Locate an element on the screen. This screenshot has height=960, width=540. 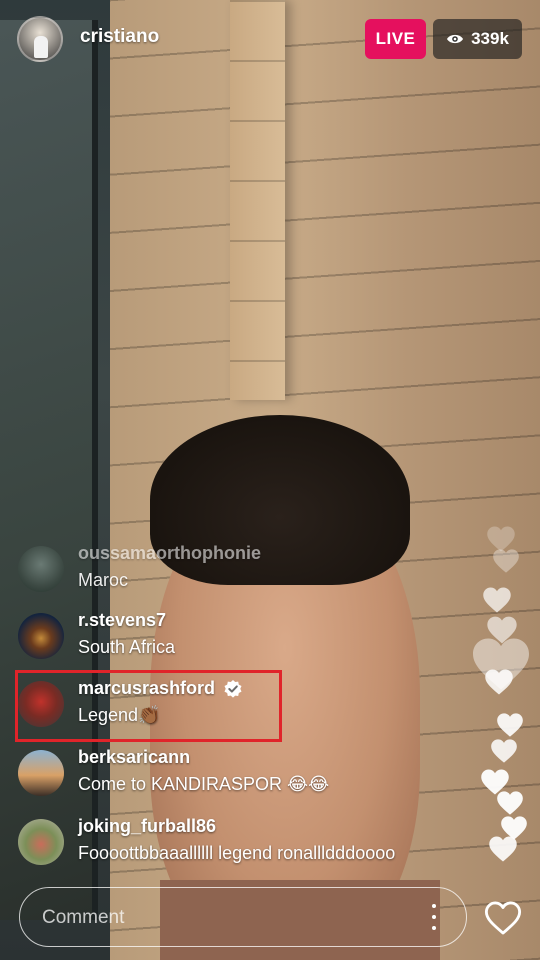
commenter-username: berksaricann is located at coordinates (134, 757).